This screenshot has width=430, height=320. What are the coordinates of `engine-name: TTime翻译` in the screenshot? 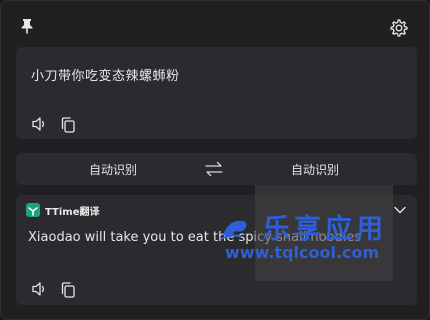 It's located at (72, 212).